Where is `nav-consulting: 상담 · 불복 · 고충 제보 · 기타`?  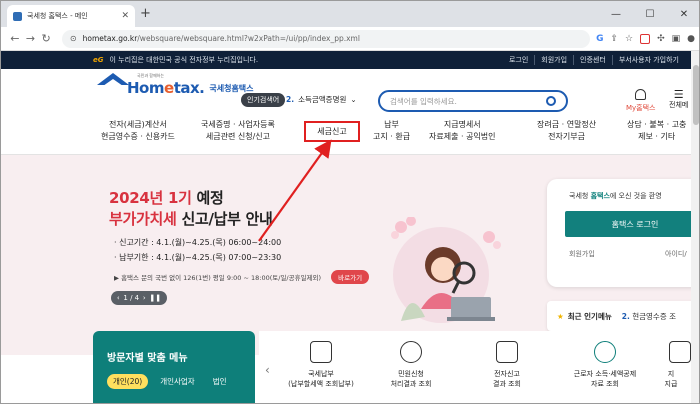
nav-consulting: 상담 · 불복 · 고충 제보 · 기타 is located at coordinates (656, 131).